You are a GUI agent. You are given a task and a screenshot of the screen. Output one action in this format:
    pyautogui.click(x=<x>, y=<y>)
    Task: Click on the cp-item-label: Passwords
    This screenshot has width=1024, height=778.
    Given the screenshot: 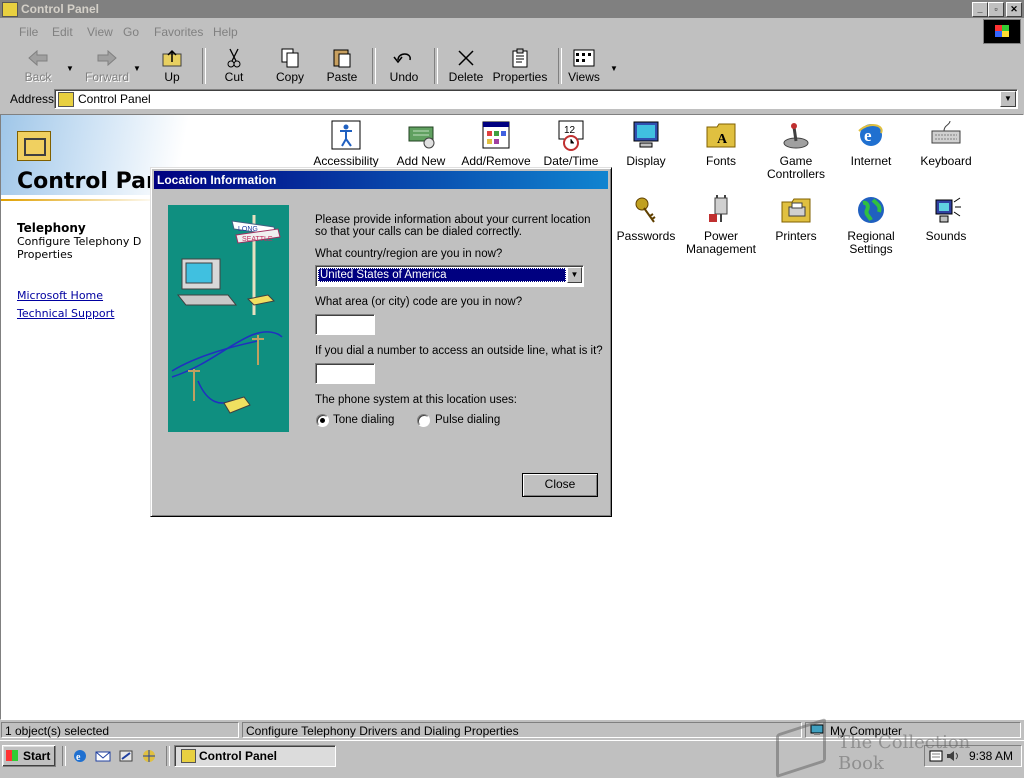 What is the action you would take?
    pyautogui.click(x=646, y=236)
    